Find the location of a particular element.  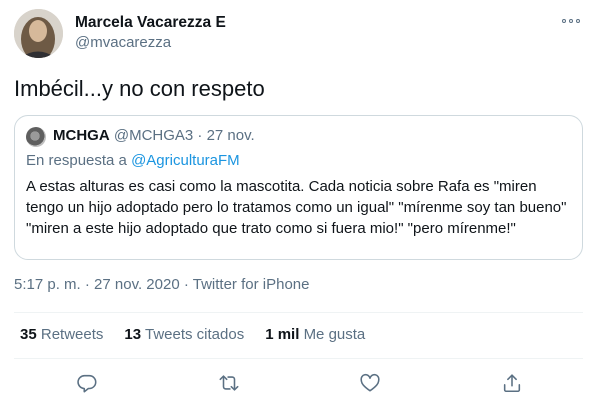

quote-tweets-count: 13 is located at coordinates (133, 334).